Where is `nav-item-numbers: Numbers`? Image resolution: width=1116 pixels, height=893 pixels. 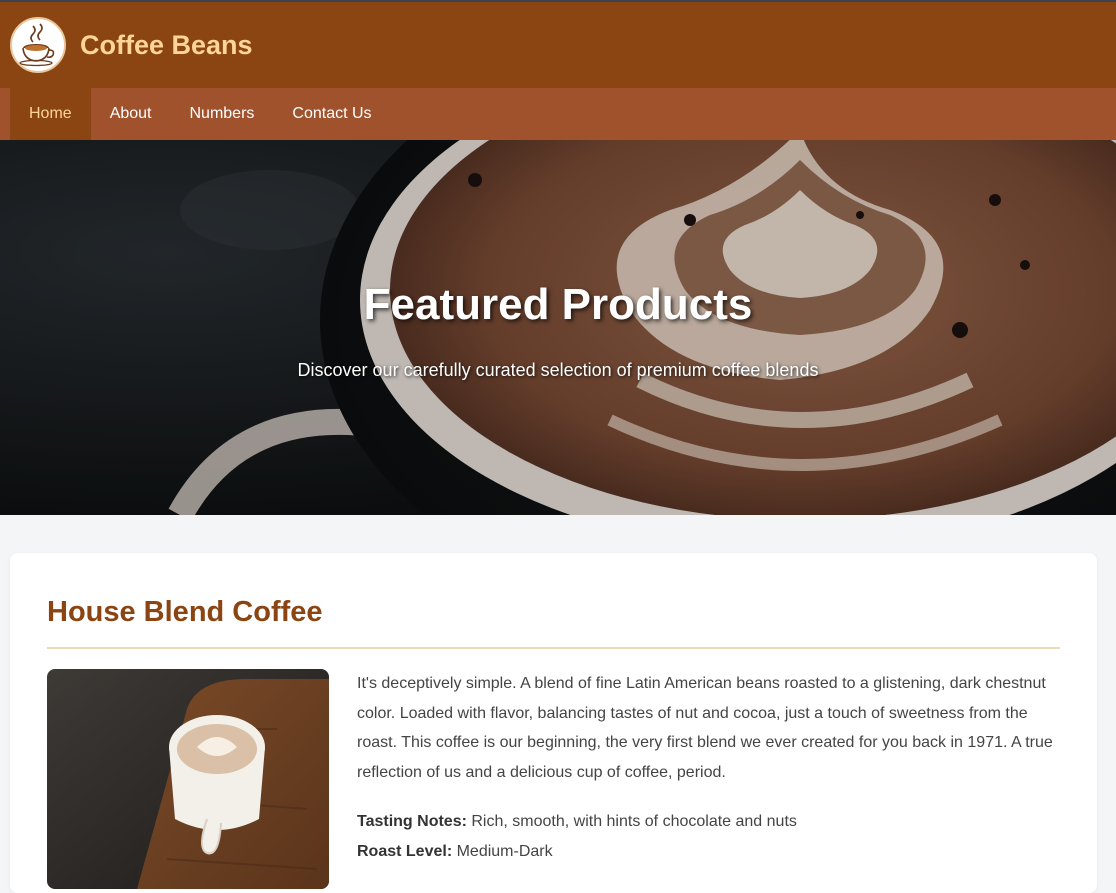 nav-item-numbers: Numbers is located at coordinates (222, 114).